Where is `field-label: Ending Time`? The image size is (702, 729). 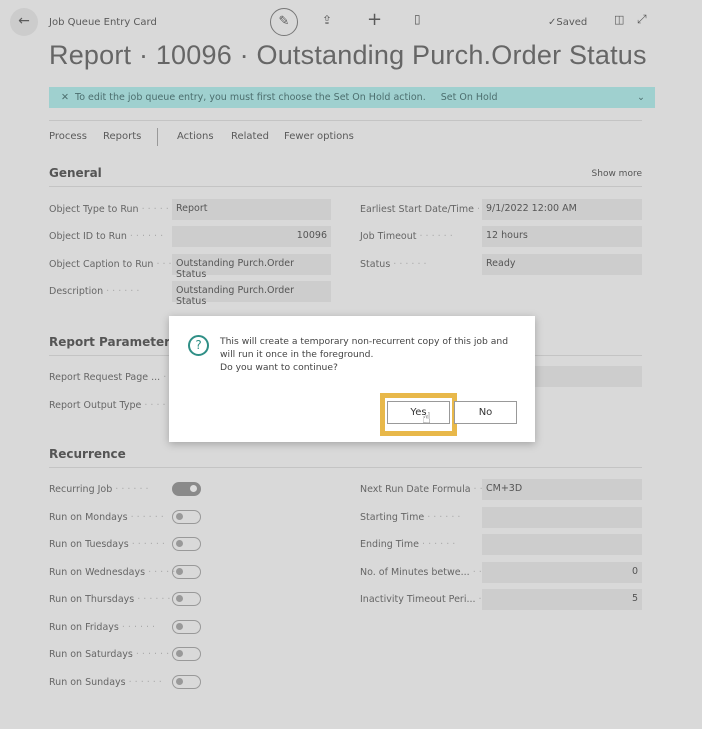
field-label: Ending Time is located at coordinates (407, 544).